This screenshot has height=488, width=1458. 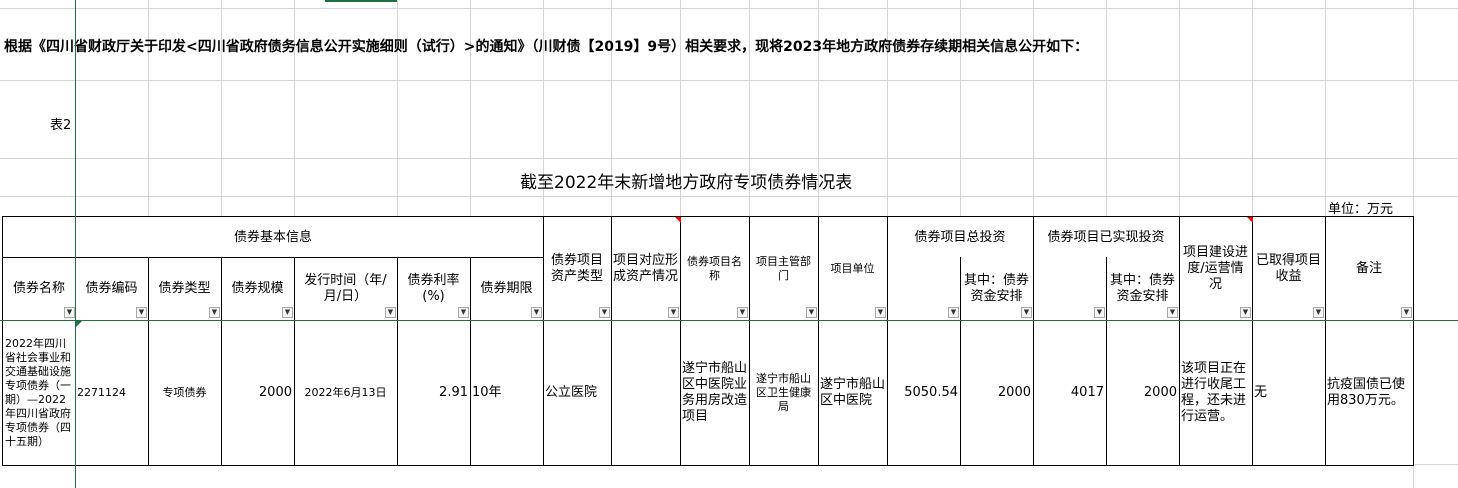 I want to click on group-realized-investment: 债券项目已实现投资, so click(x=1106, y=237).